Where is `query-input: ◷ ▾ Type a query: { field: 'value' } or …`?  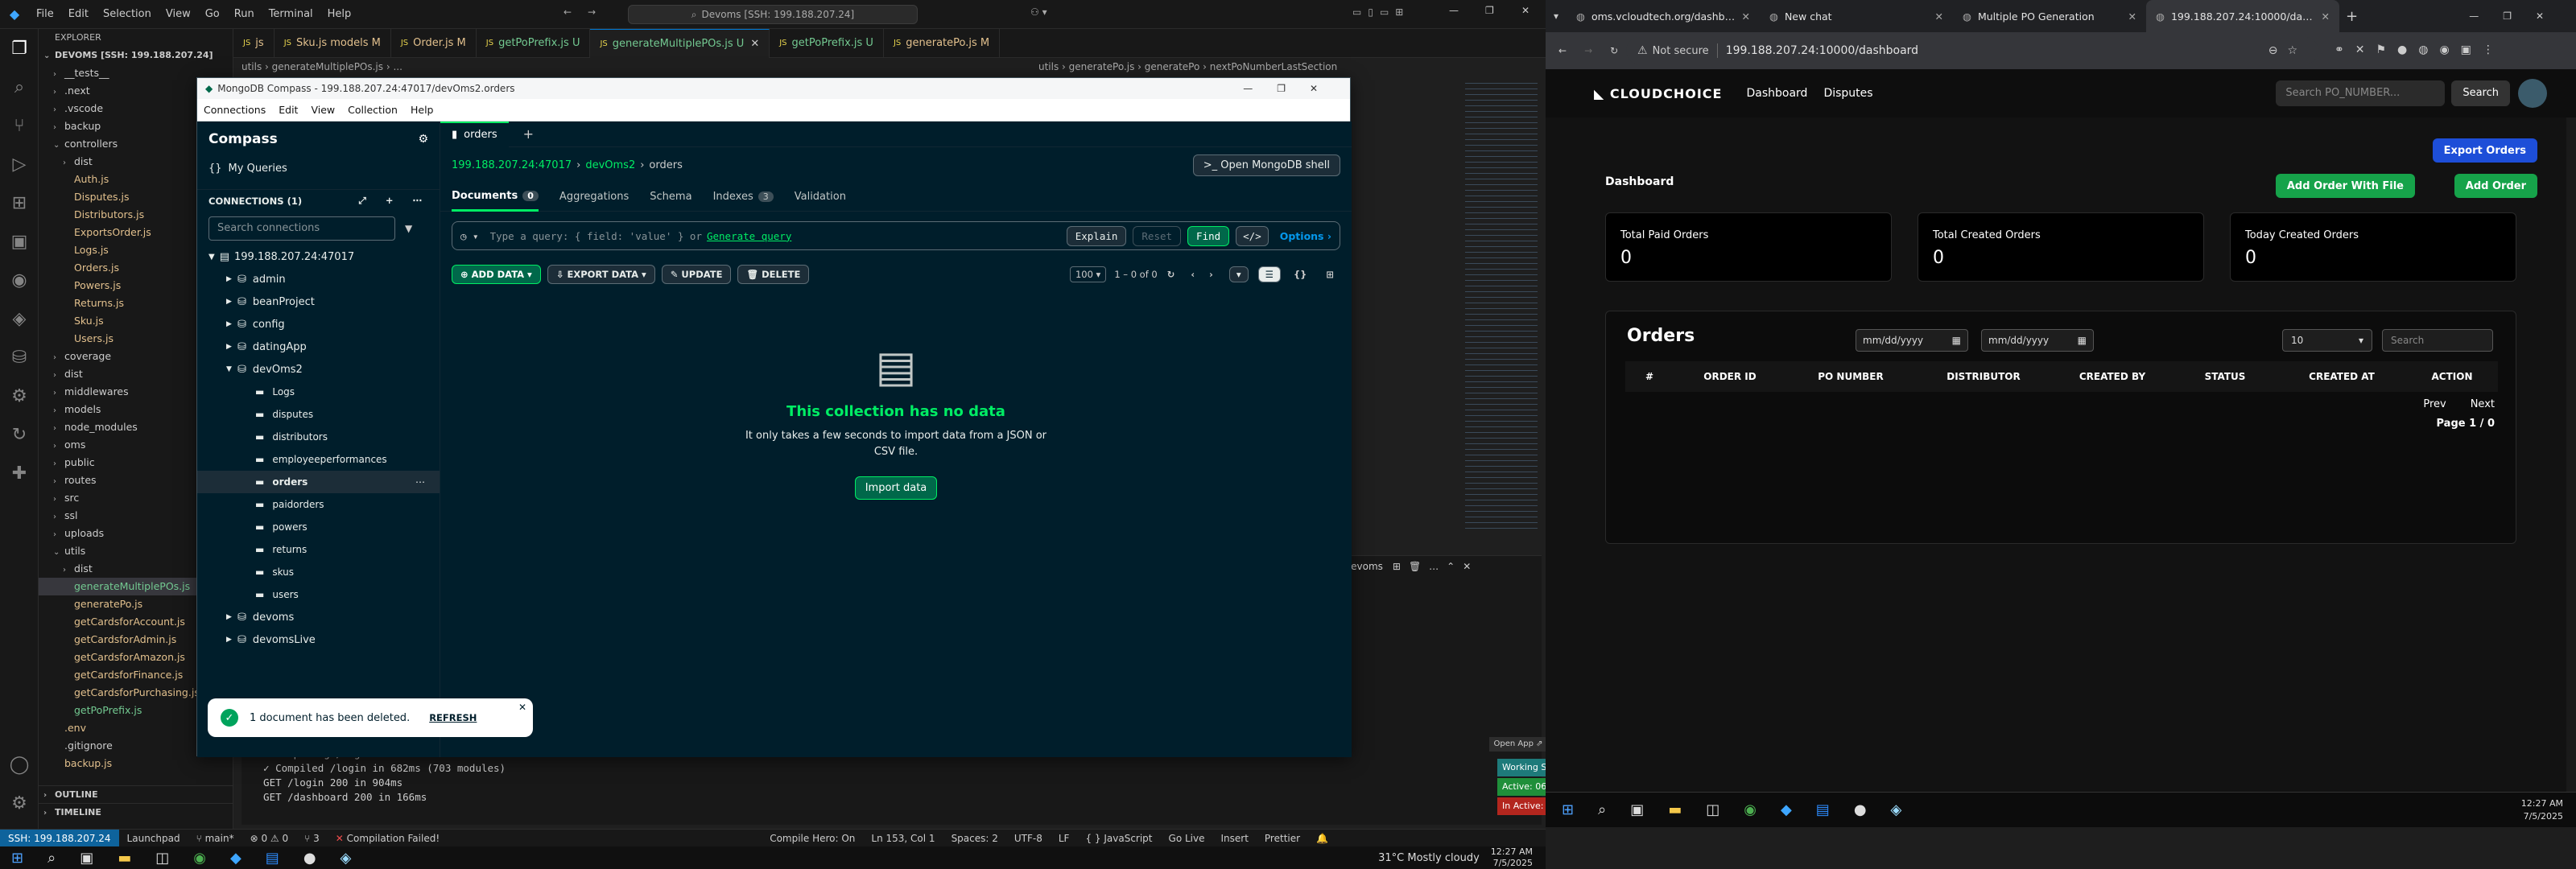 query-input: ◷ ▾ Type a query: { field: 'value' } or … is located at coordinates (896, 236).